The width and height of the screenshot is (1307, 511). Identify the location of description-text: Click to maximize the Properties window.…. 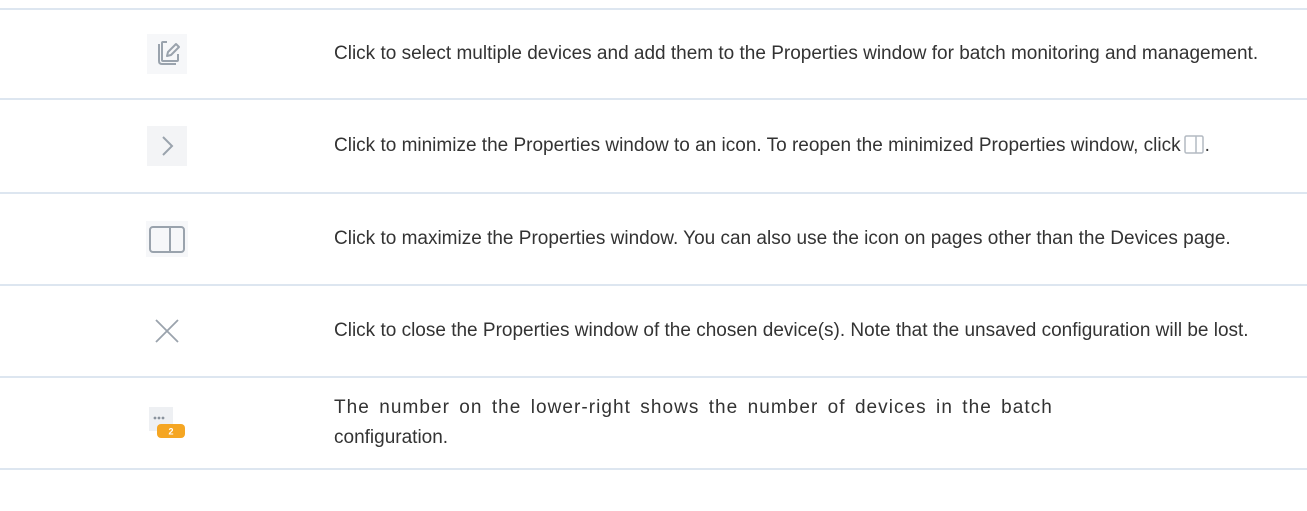
(782, 238).